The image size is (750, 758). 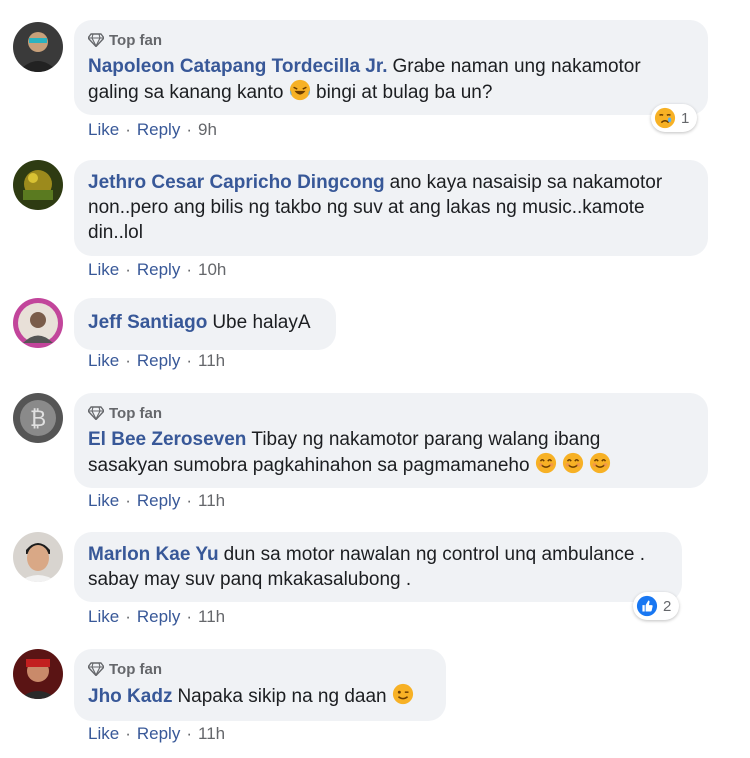 What do you see at coordinates (167, 439) in the screenshot?
I see `comment-author: El Bee Zeroseven` at bounding box center [167, 439].